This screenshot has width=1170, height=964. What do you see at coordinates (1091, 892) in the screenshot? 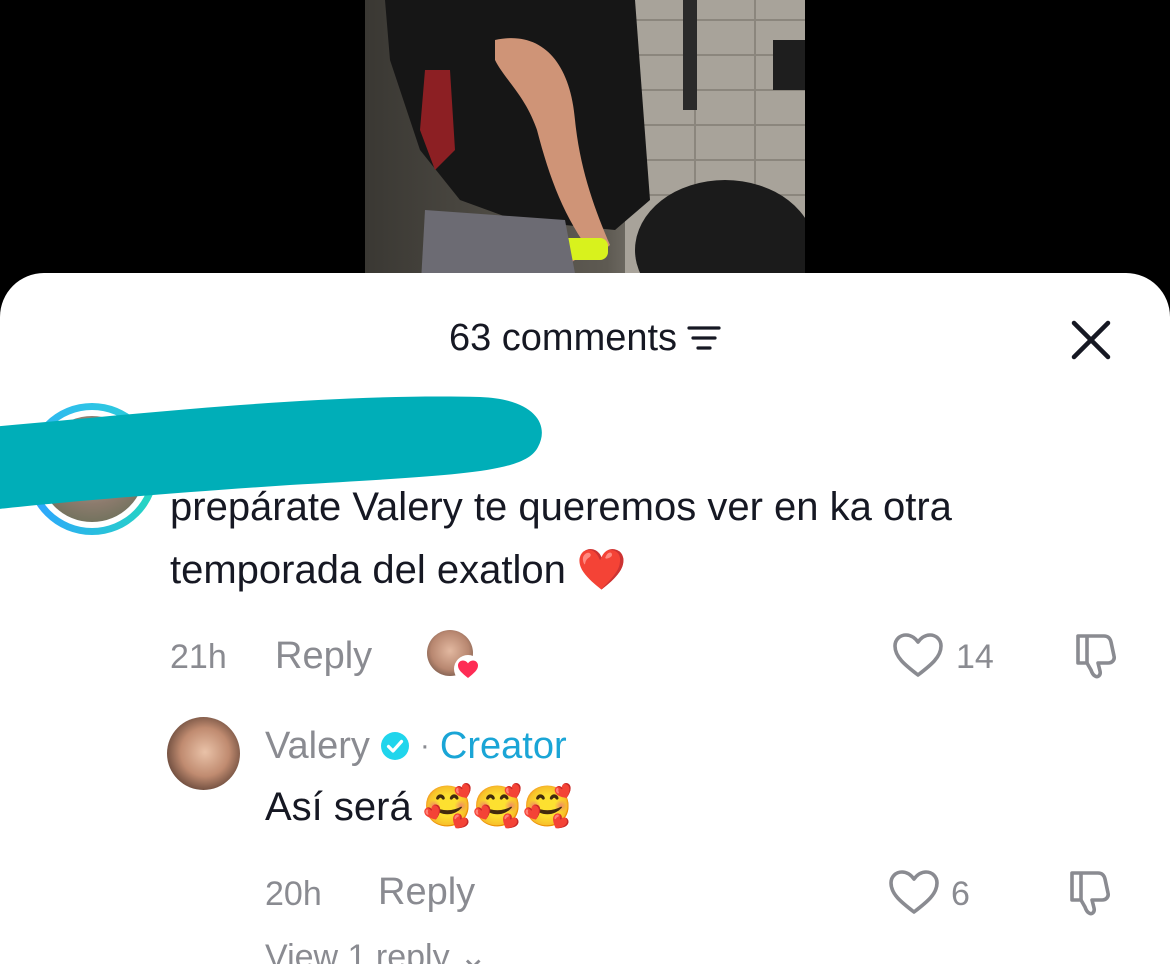
I see `reply-dislike-icon` at bounding box center [1091, 892].